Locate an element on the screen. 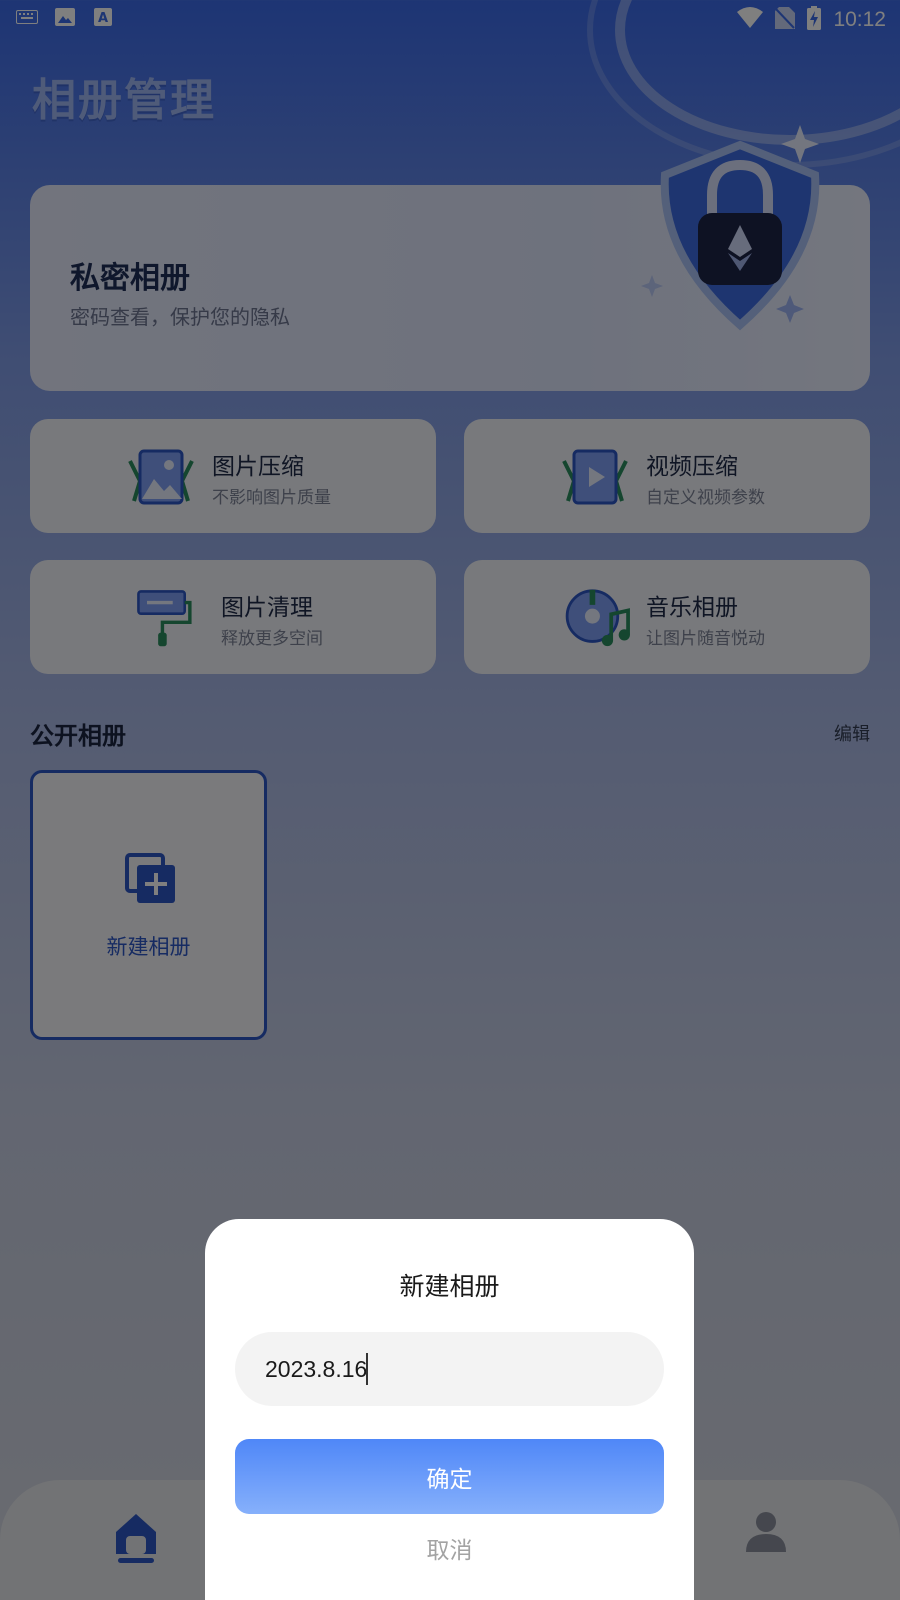 The image size is (900, 1600). album-name-input is located at coordinates (449, 1369).